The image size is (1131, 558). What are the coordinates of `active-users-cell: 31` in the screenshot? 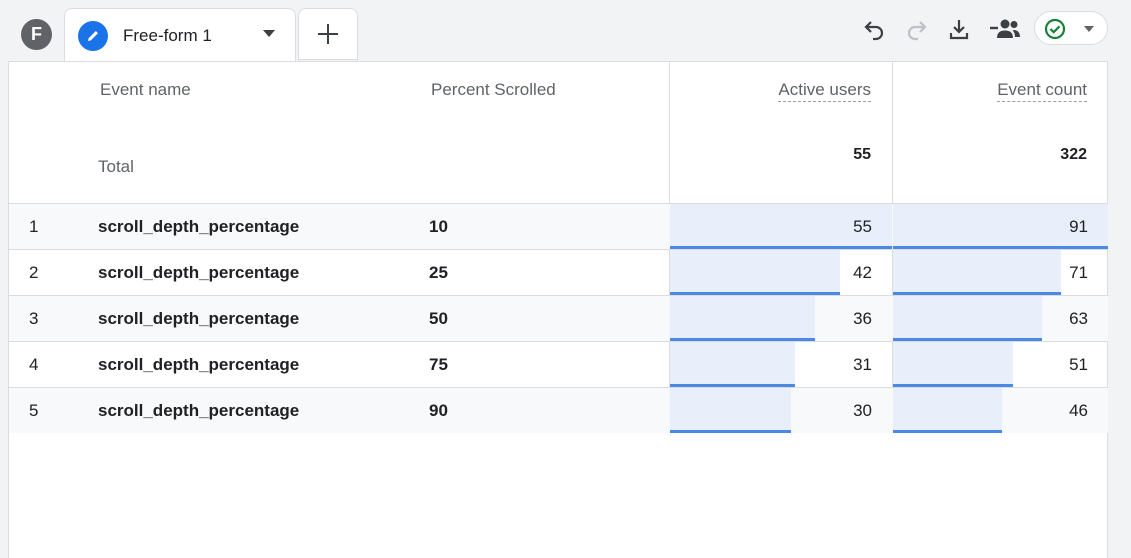 It's located at (862, 364).